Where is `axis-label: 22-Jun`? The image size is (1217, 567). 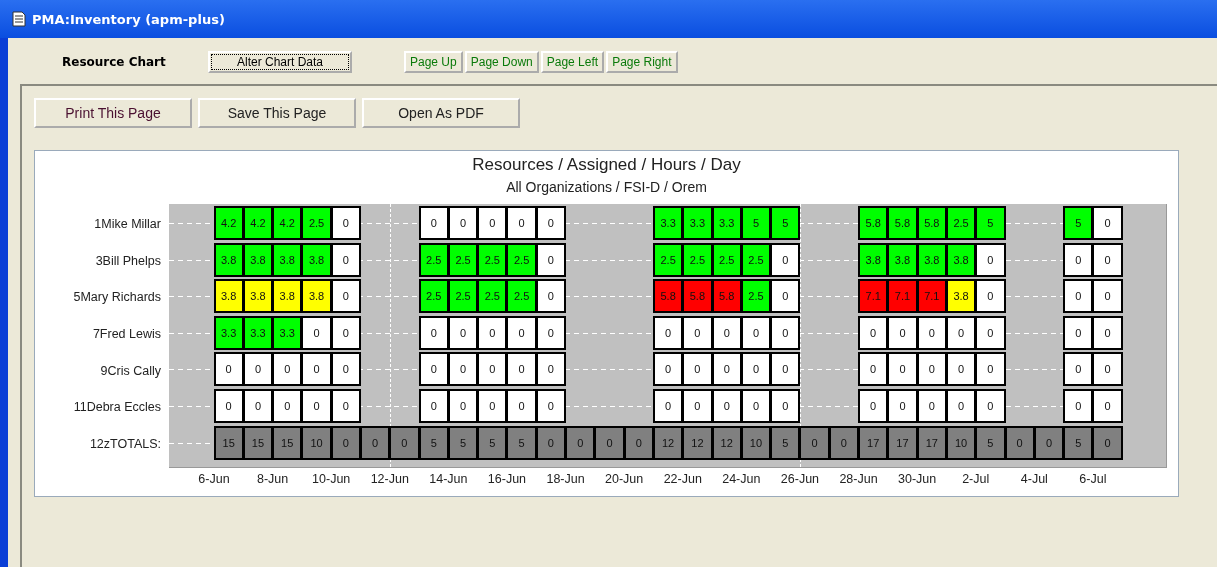
axis-label: 22-Jun is located at coordinates (682, 479).